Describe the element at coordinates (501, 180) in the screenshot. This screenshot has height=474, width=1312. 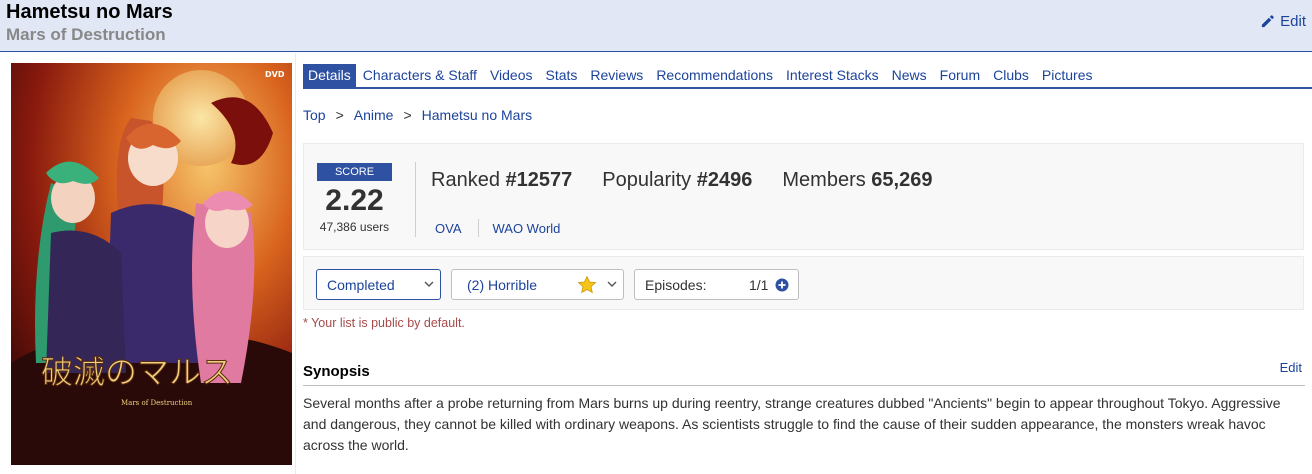
I see `ranked-stat: Ranked #12577` at that location.